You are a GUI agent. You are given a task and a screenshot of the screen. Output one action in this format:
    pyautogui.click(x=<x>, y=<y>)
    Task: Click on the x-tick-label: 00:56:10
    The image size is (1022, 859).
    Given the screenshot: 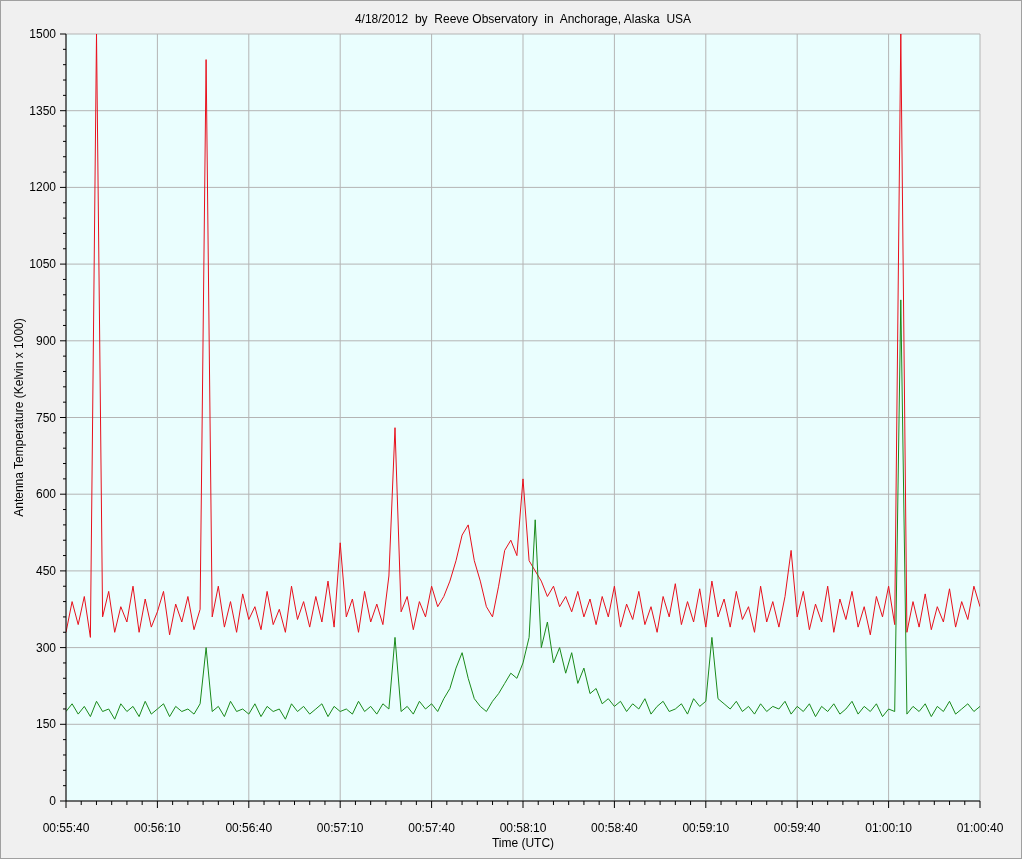 What is the action you would take?
    pyautogui.click(x=157, y=828)
    